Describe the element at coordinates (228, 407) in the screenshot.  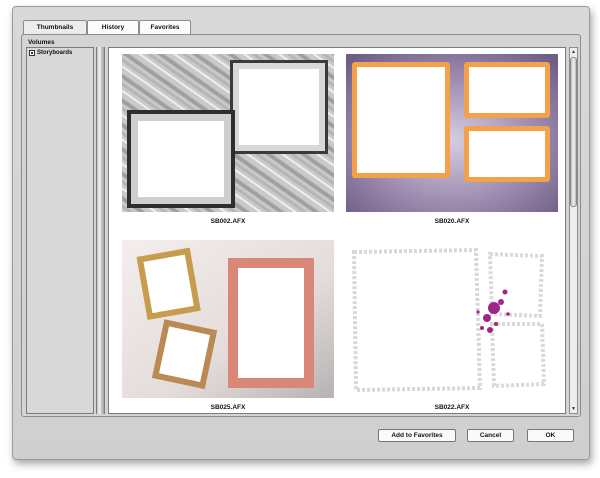
I see `thumbnail-caption: SB025.AFX` at that location.